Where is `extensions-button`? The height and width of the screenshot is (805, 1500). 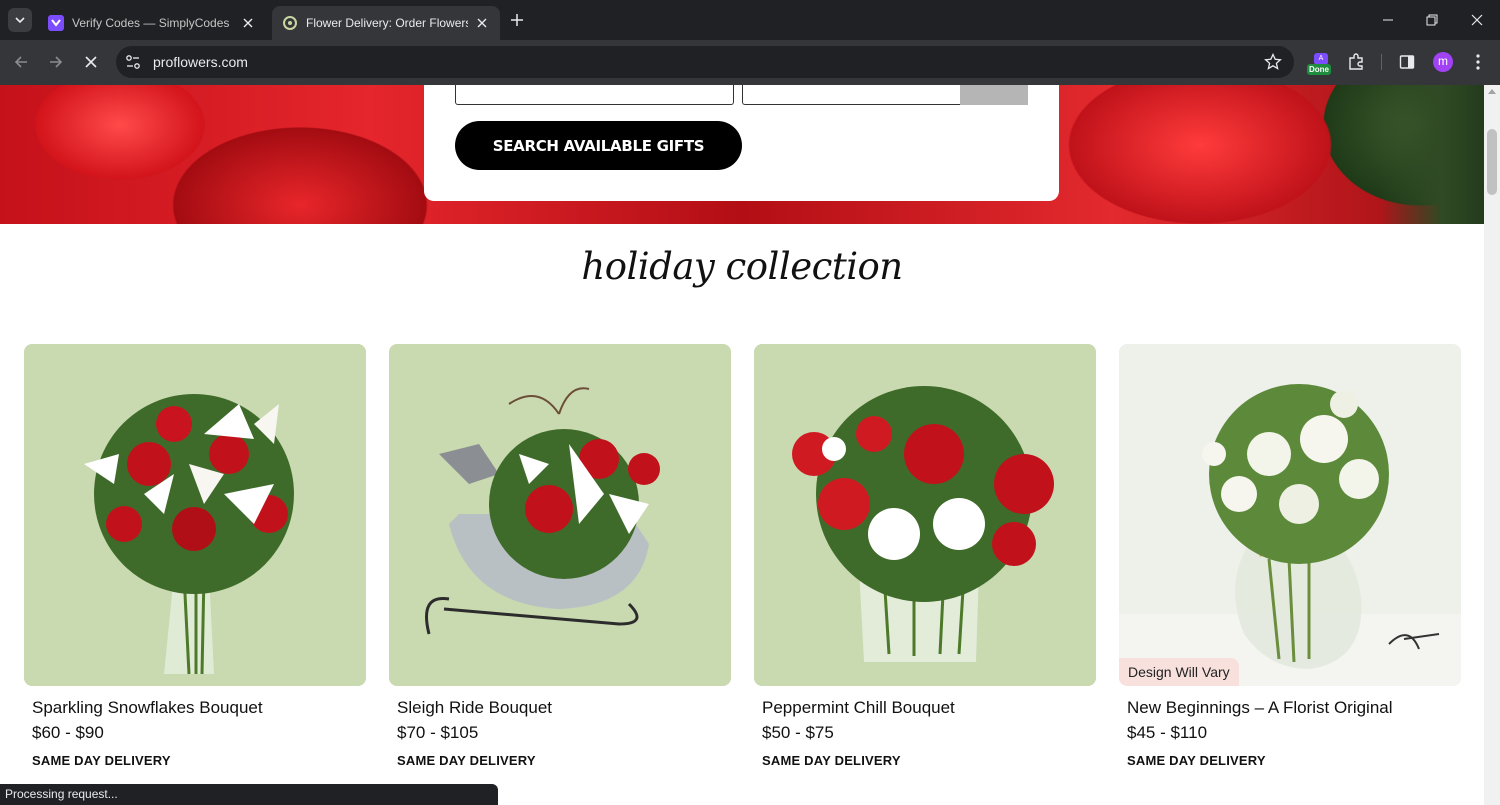 extensions-button is located at coordinates (1356, 62).